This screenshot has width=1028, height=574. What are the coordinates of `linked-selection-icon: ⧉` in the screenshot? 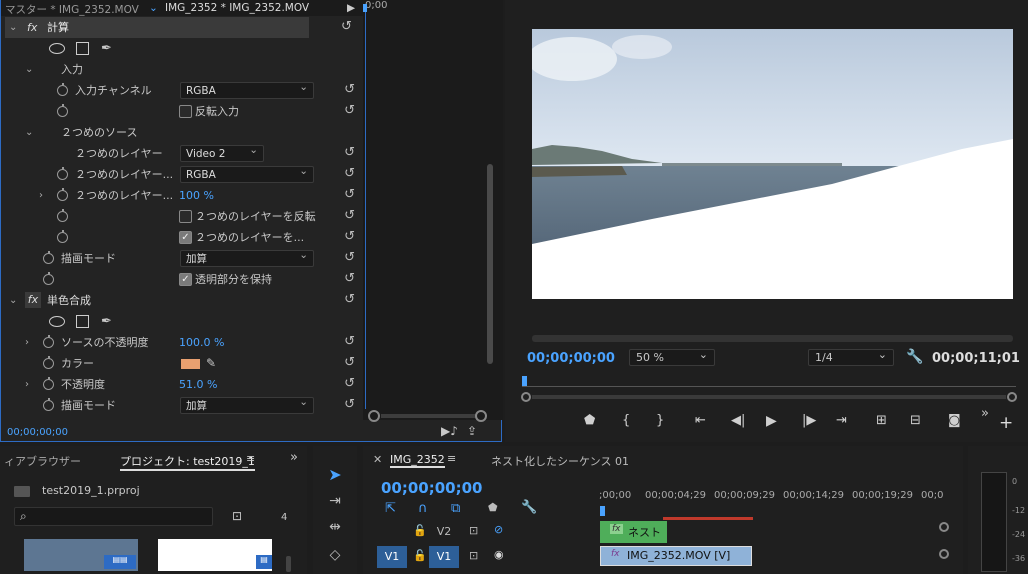 It's located at (455, 508).